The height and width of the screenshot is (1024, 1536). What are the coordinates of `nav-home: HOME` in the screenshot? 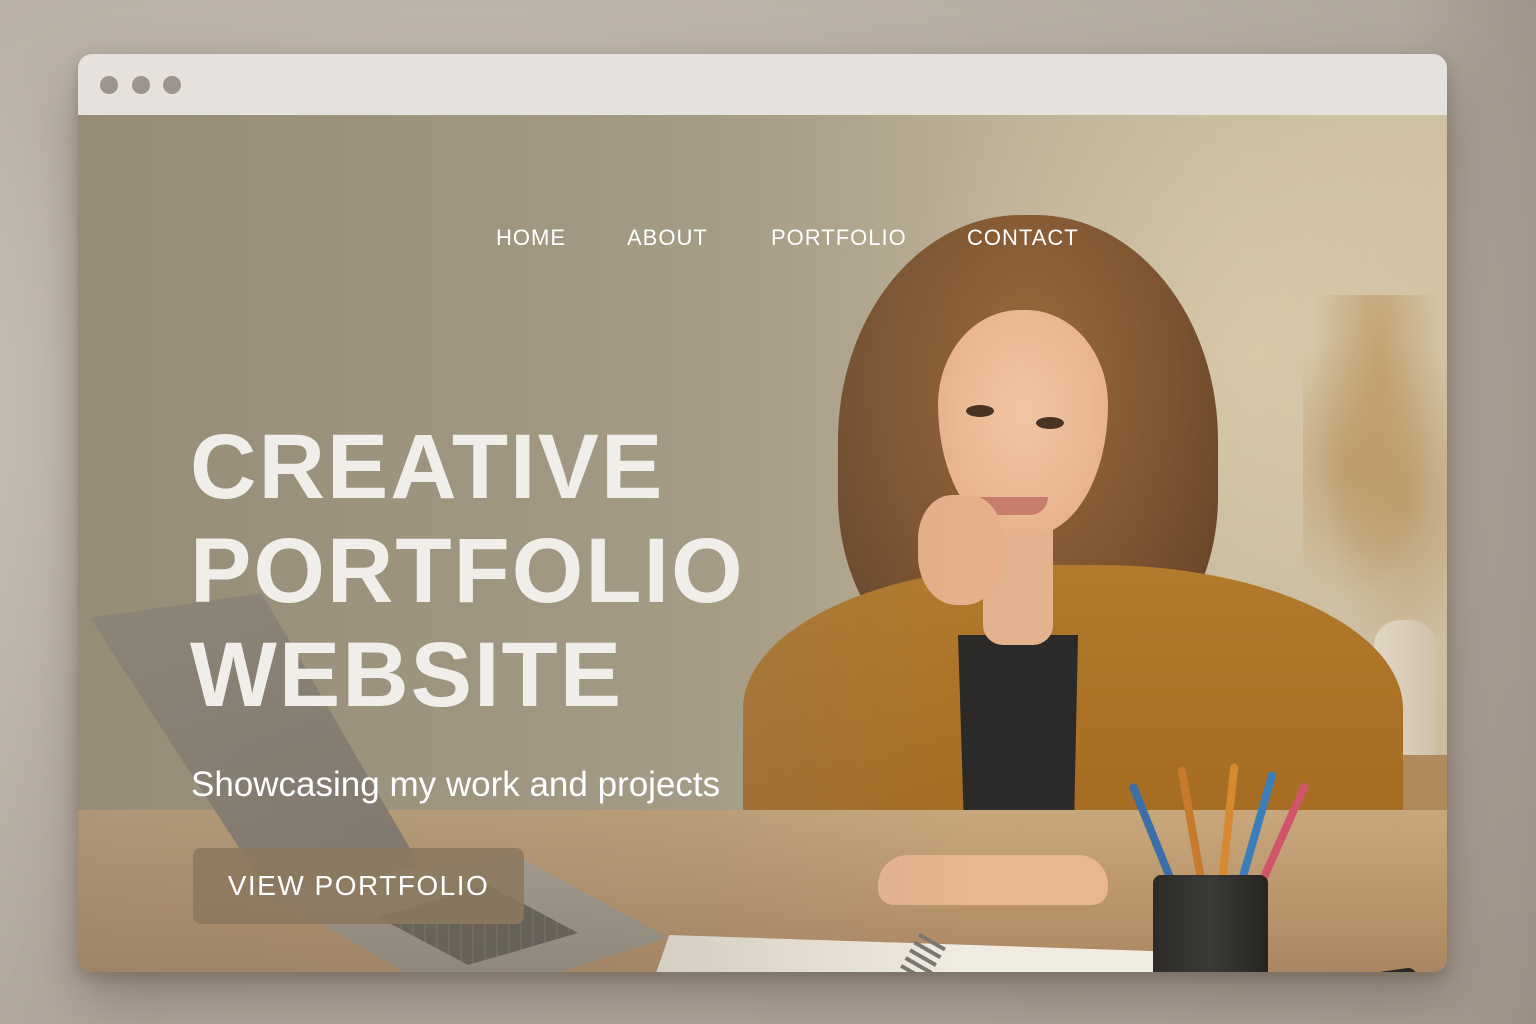 It's located at (531, 238).